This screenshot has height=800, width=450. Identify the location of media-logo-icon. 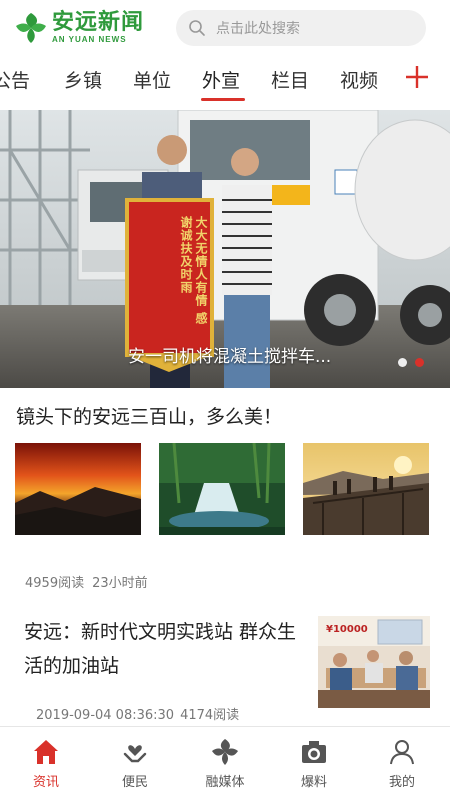
(225, 752).